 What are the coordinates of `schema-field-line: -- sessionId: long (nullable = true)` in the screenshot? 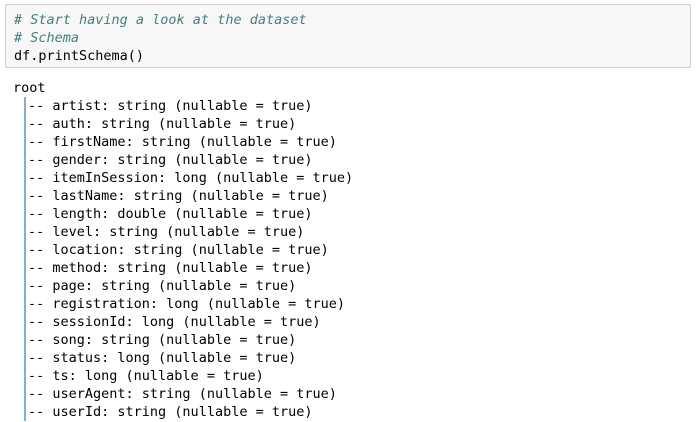 It's located at (353, 322).